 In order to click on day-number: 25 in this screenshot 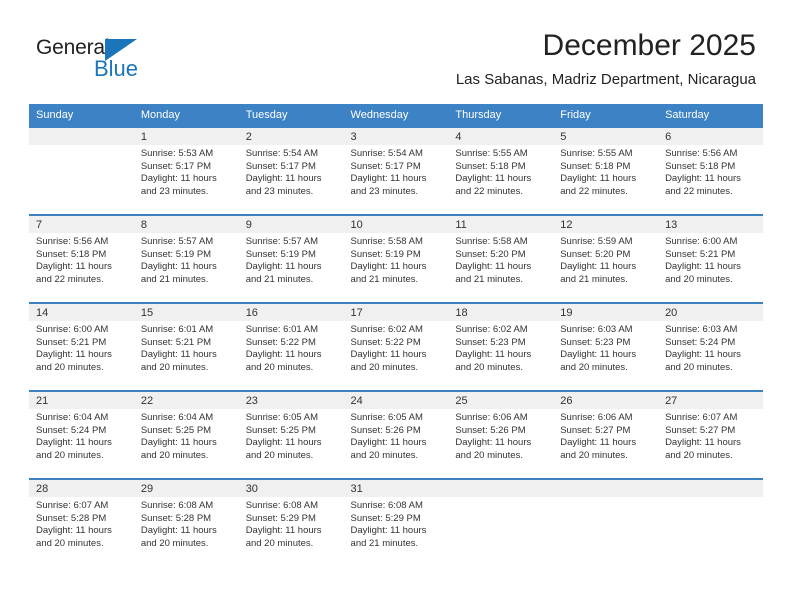, I will do `click(501, 399)`.